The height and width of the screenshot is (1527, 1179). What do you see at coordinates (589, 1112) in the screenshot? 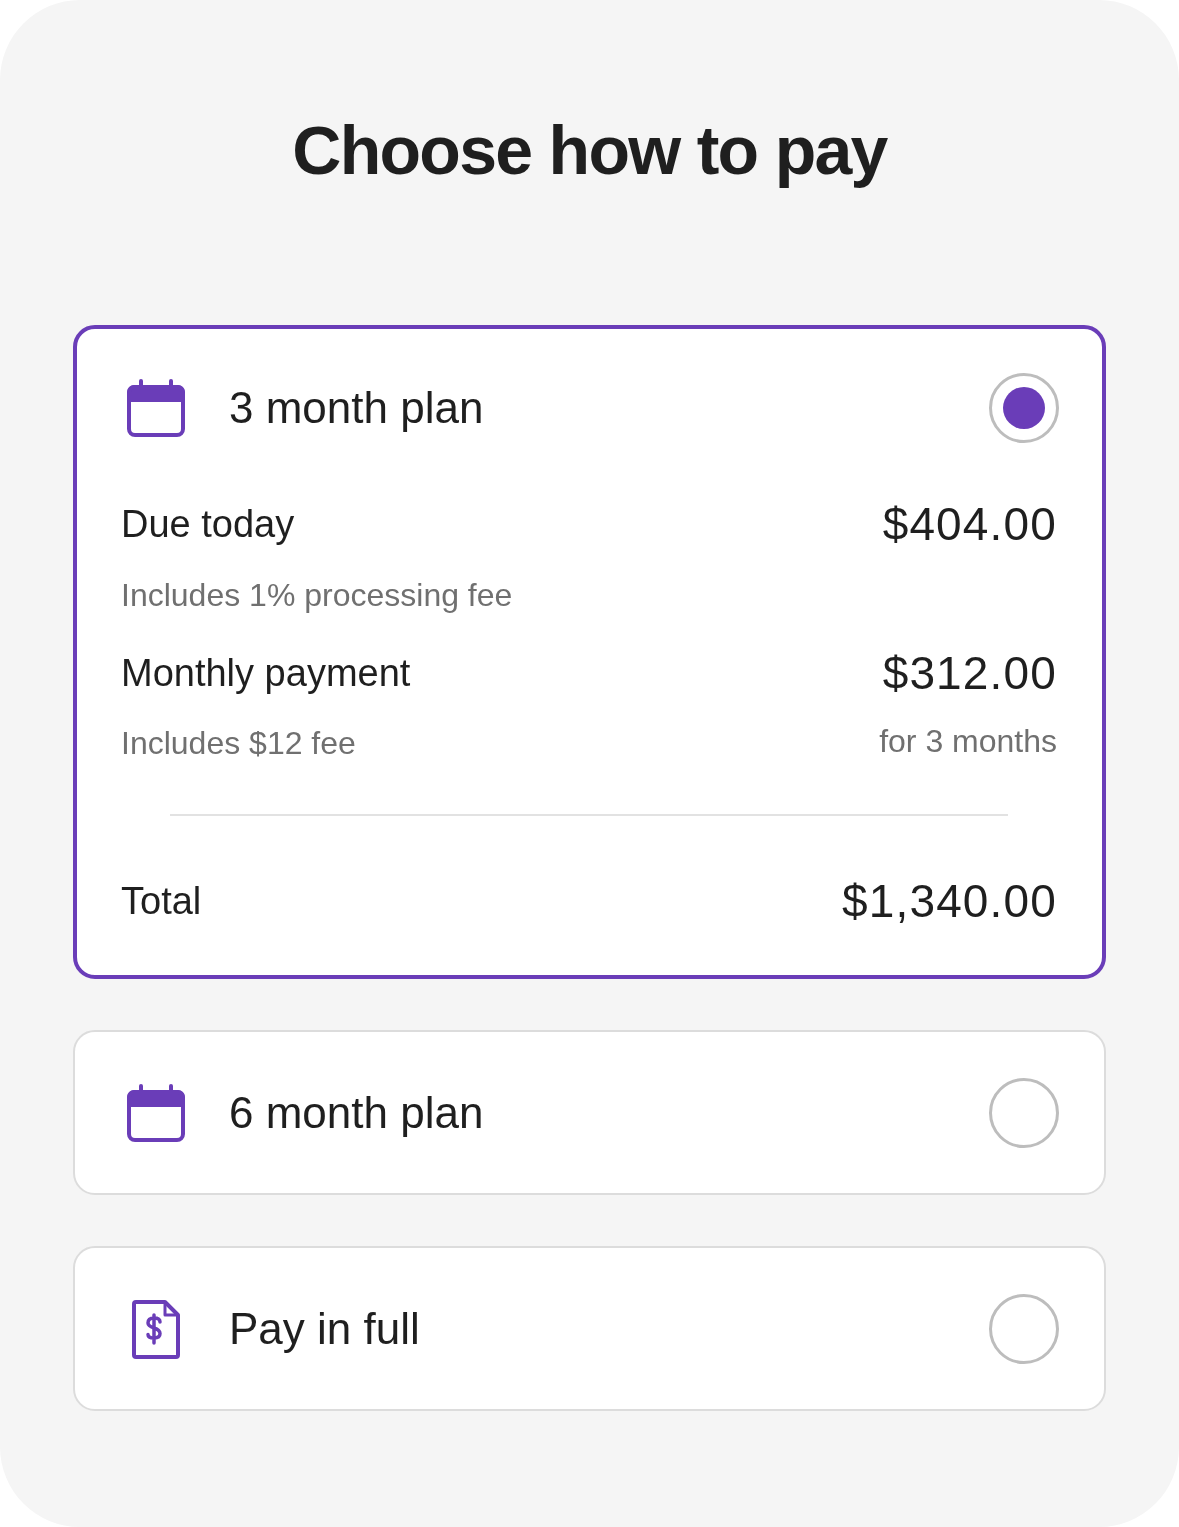
I see `payment-option-card: 6 month plan` at bounding box center [589, 1112].